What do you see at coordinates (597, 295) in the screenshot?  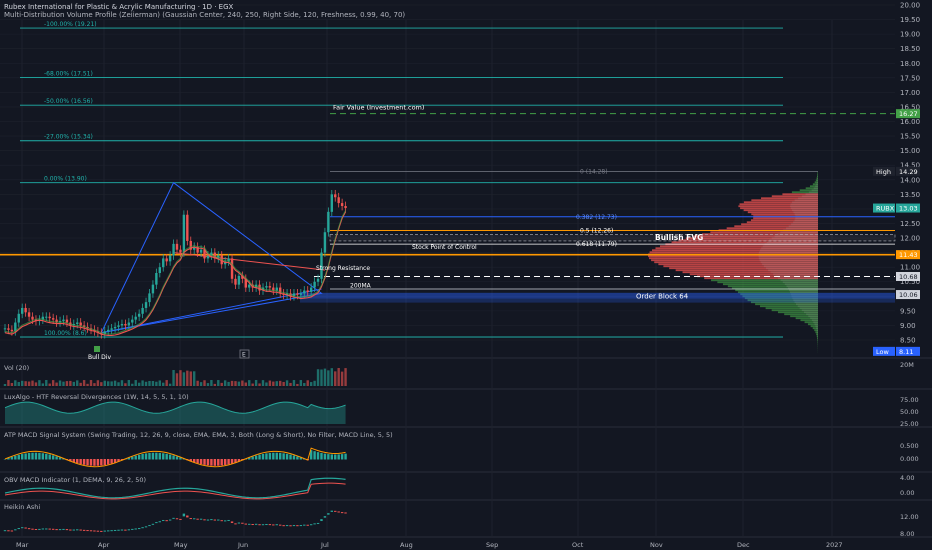 I see `order-block-zone` at bounding box center [597, 295].